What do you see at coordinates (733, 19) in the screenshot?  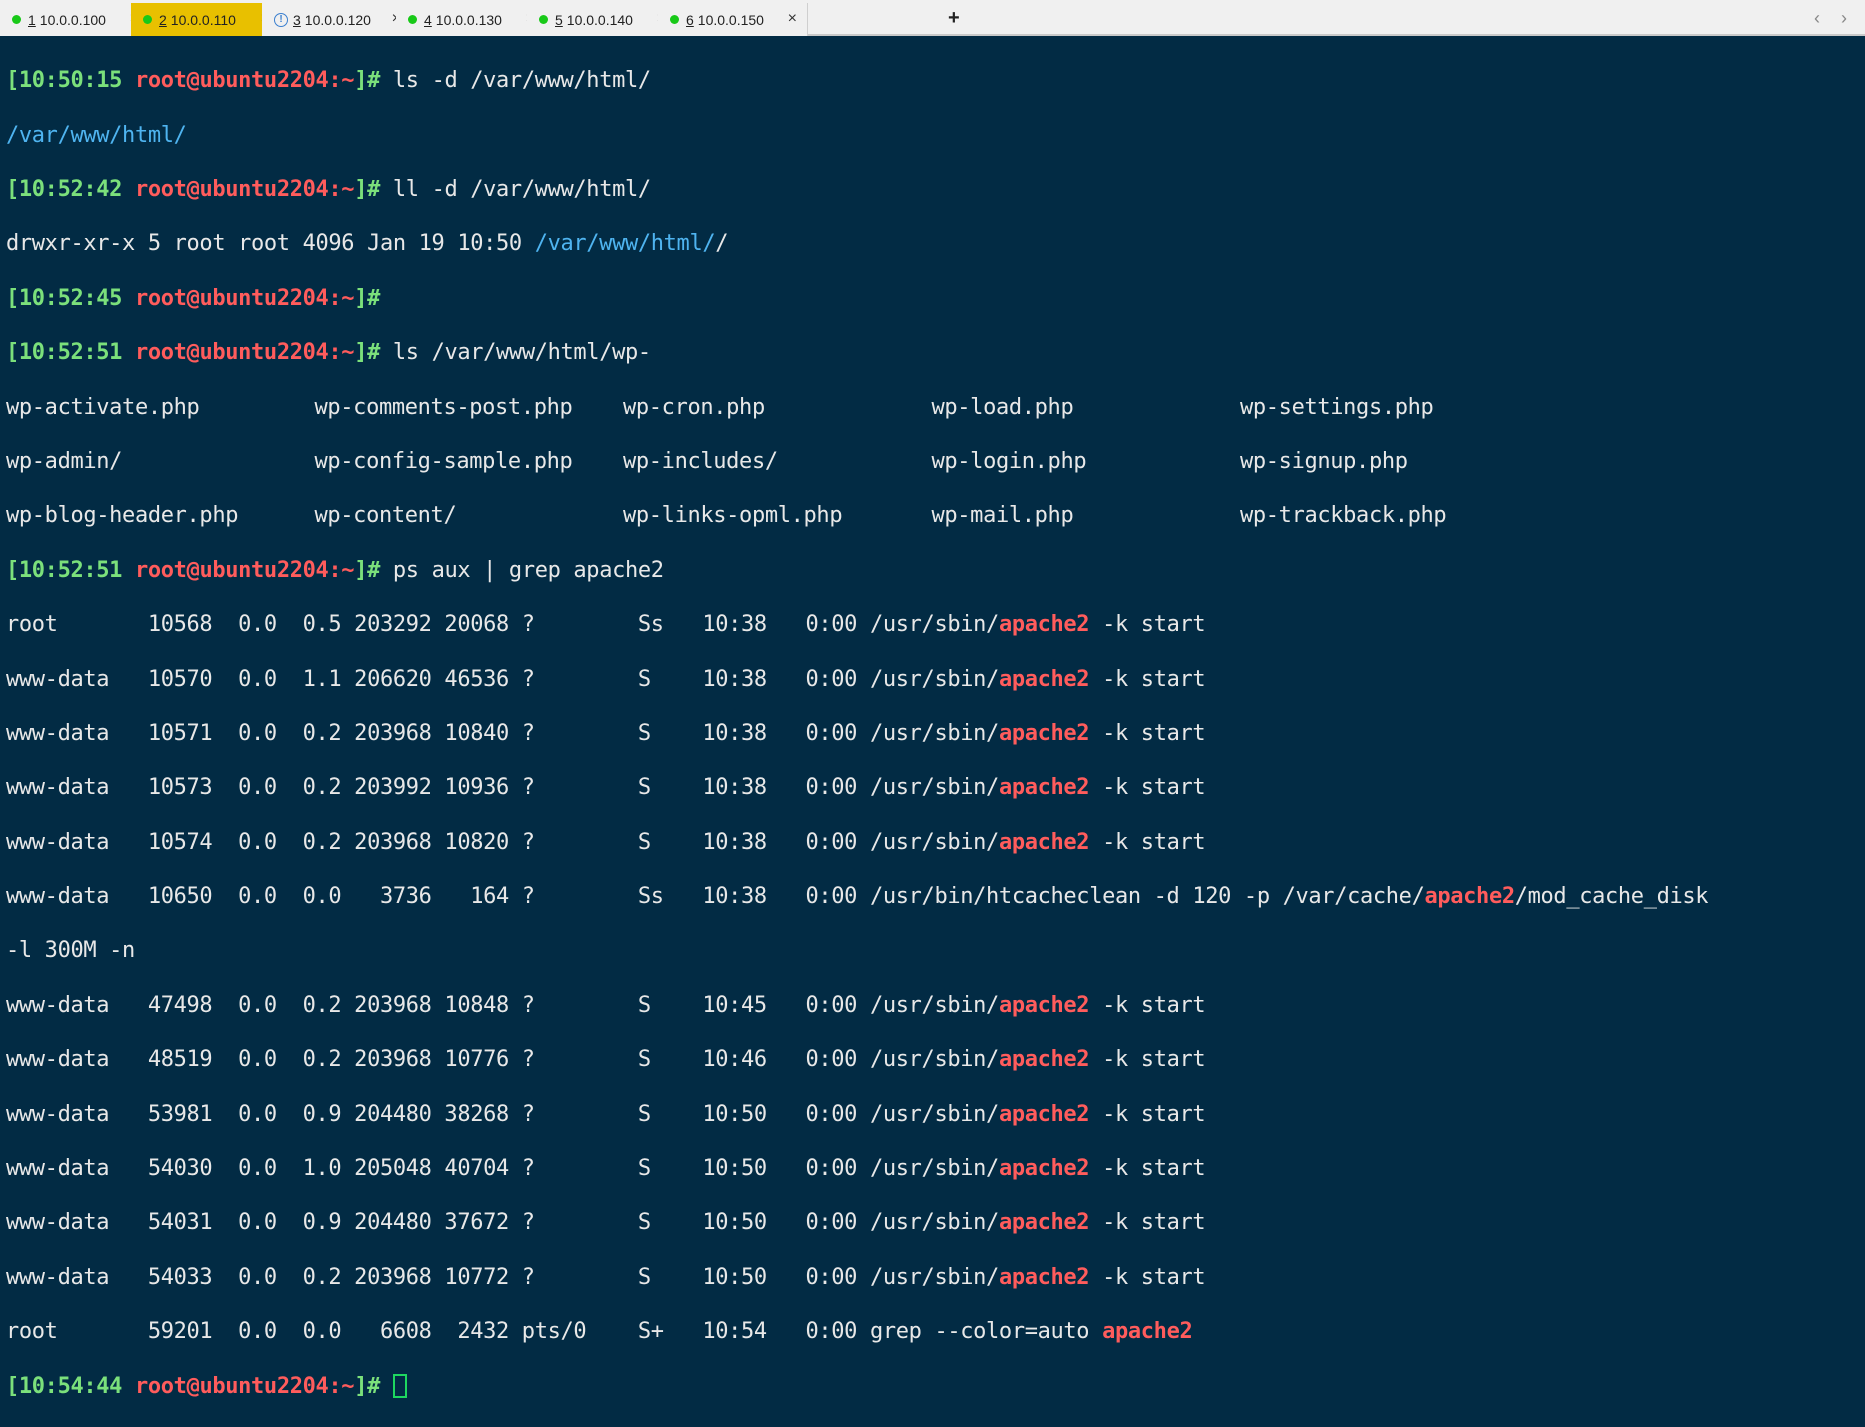 I see `session-tab-6: 6 10.0.0.150 ×` at bounding box center [733, 19].